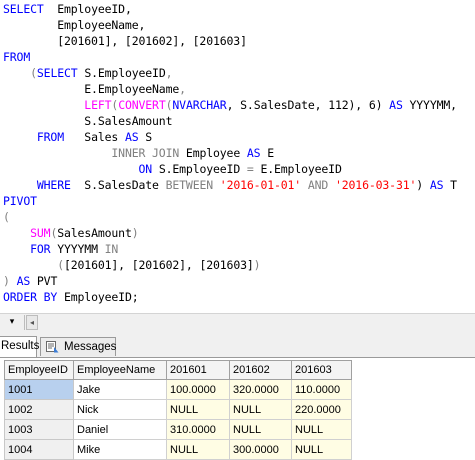 The image size is (475, 460). I want to click on cell-employeename: Daniel, so click(120, 429).